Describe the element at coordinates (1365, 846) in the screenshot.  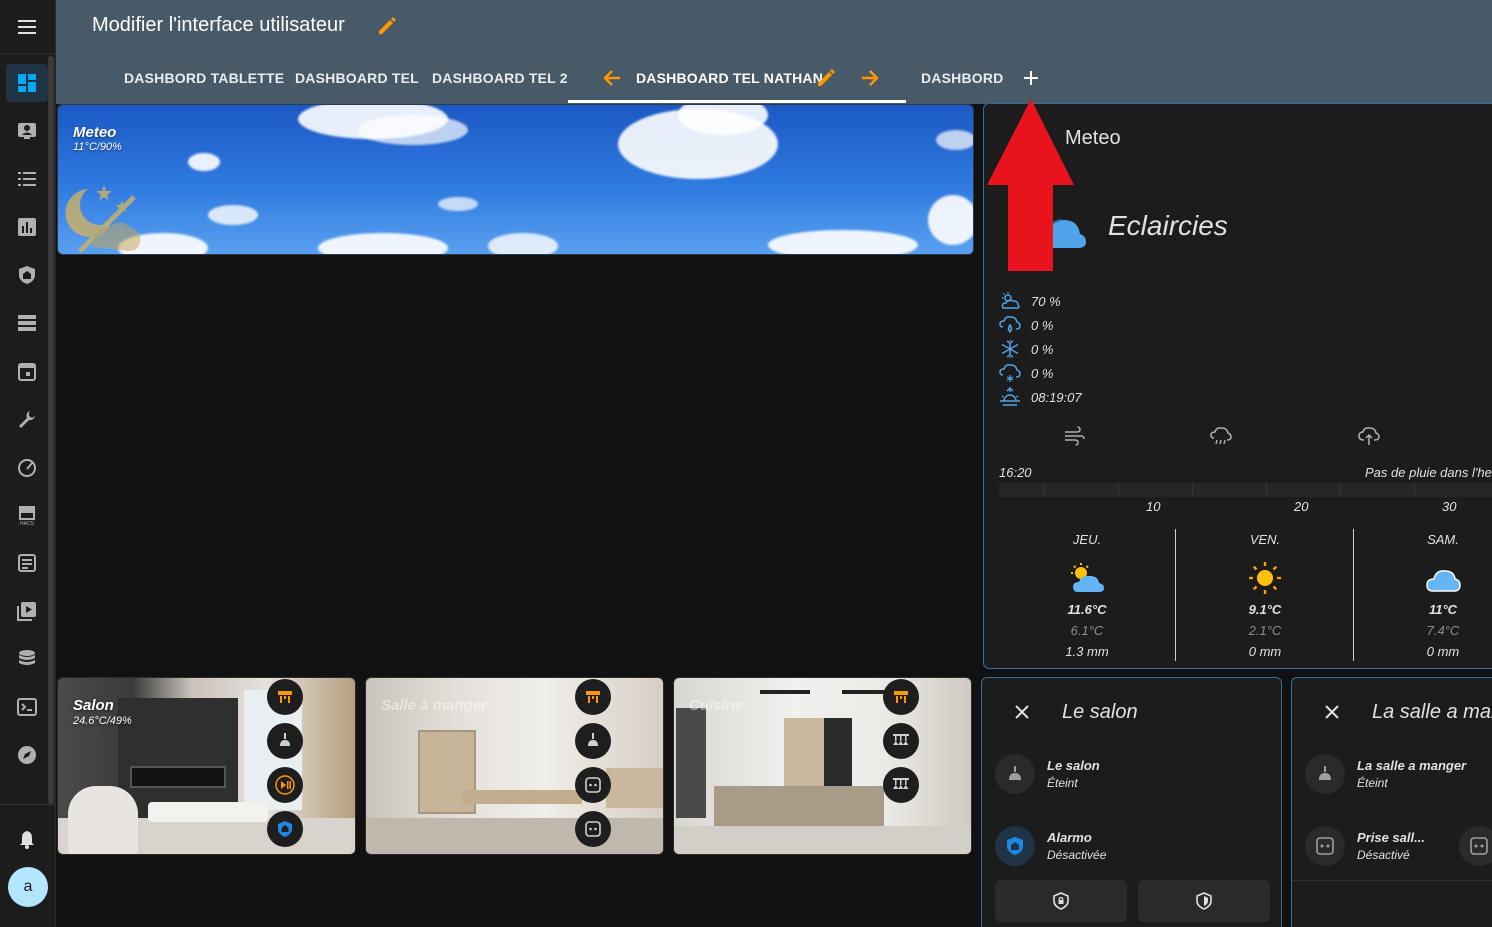
I see `entity-row: Prise sall... Désactivé` at that location.